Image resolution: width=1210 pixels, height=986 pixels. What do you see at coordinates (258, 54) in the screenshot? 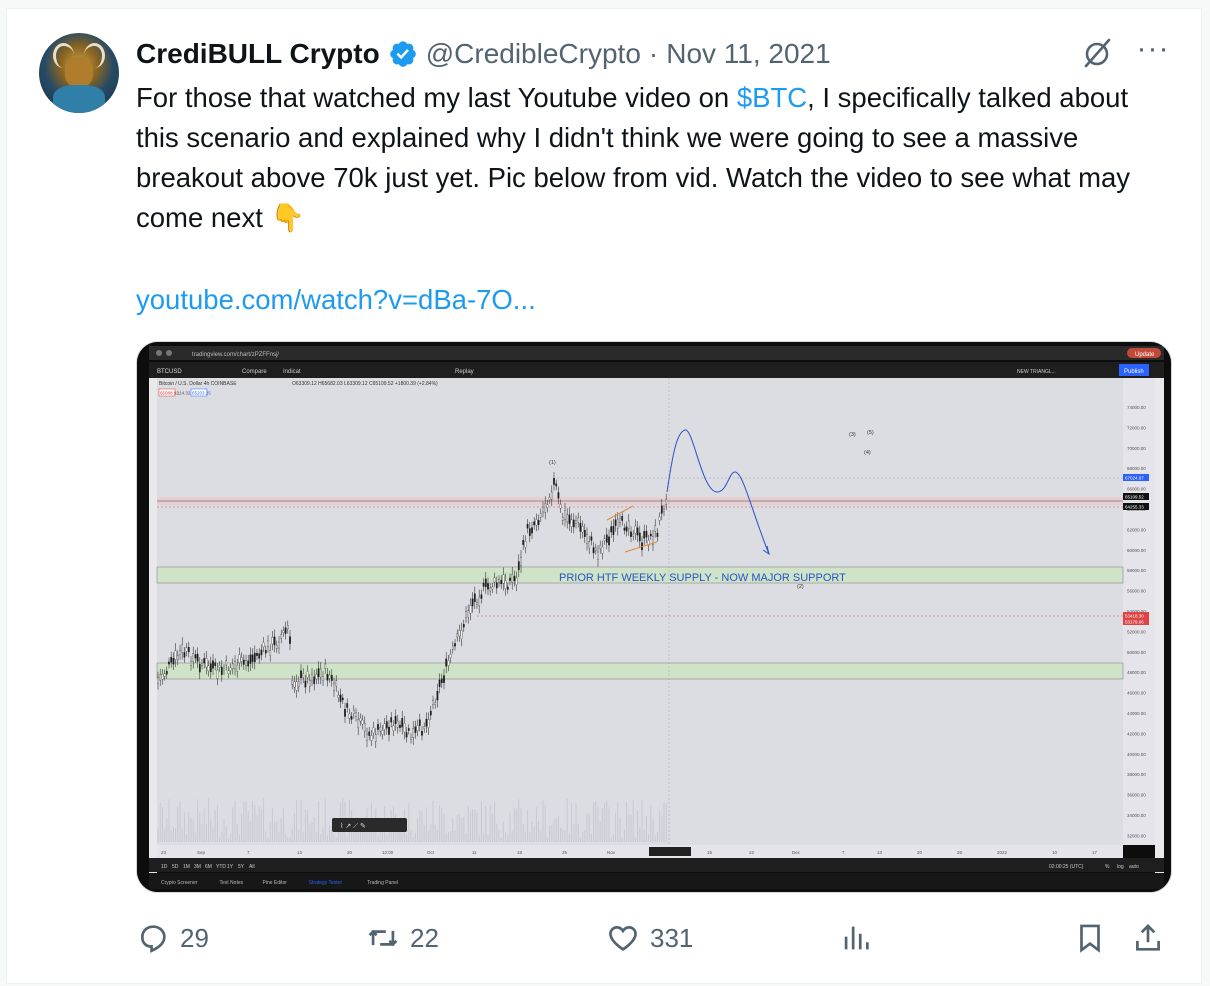
I see `author-name: CrediBULL Crypto` at bounding box center [258, 54].